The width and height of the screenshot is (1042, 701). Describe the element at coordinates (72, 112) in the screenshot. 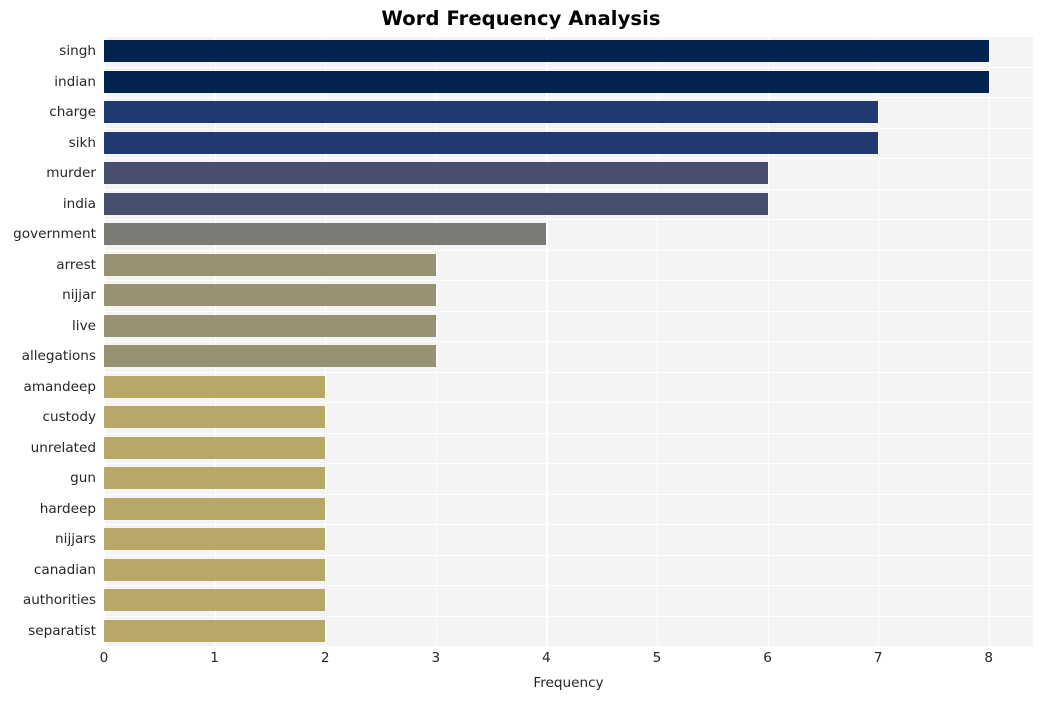

I see `y-axis-tick-label: charge` at that location.